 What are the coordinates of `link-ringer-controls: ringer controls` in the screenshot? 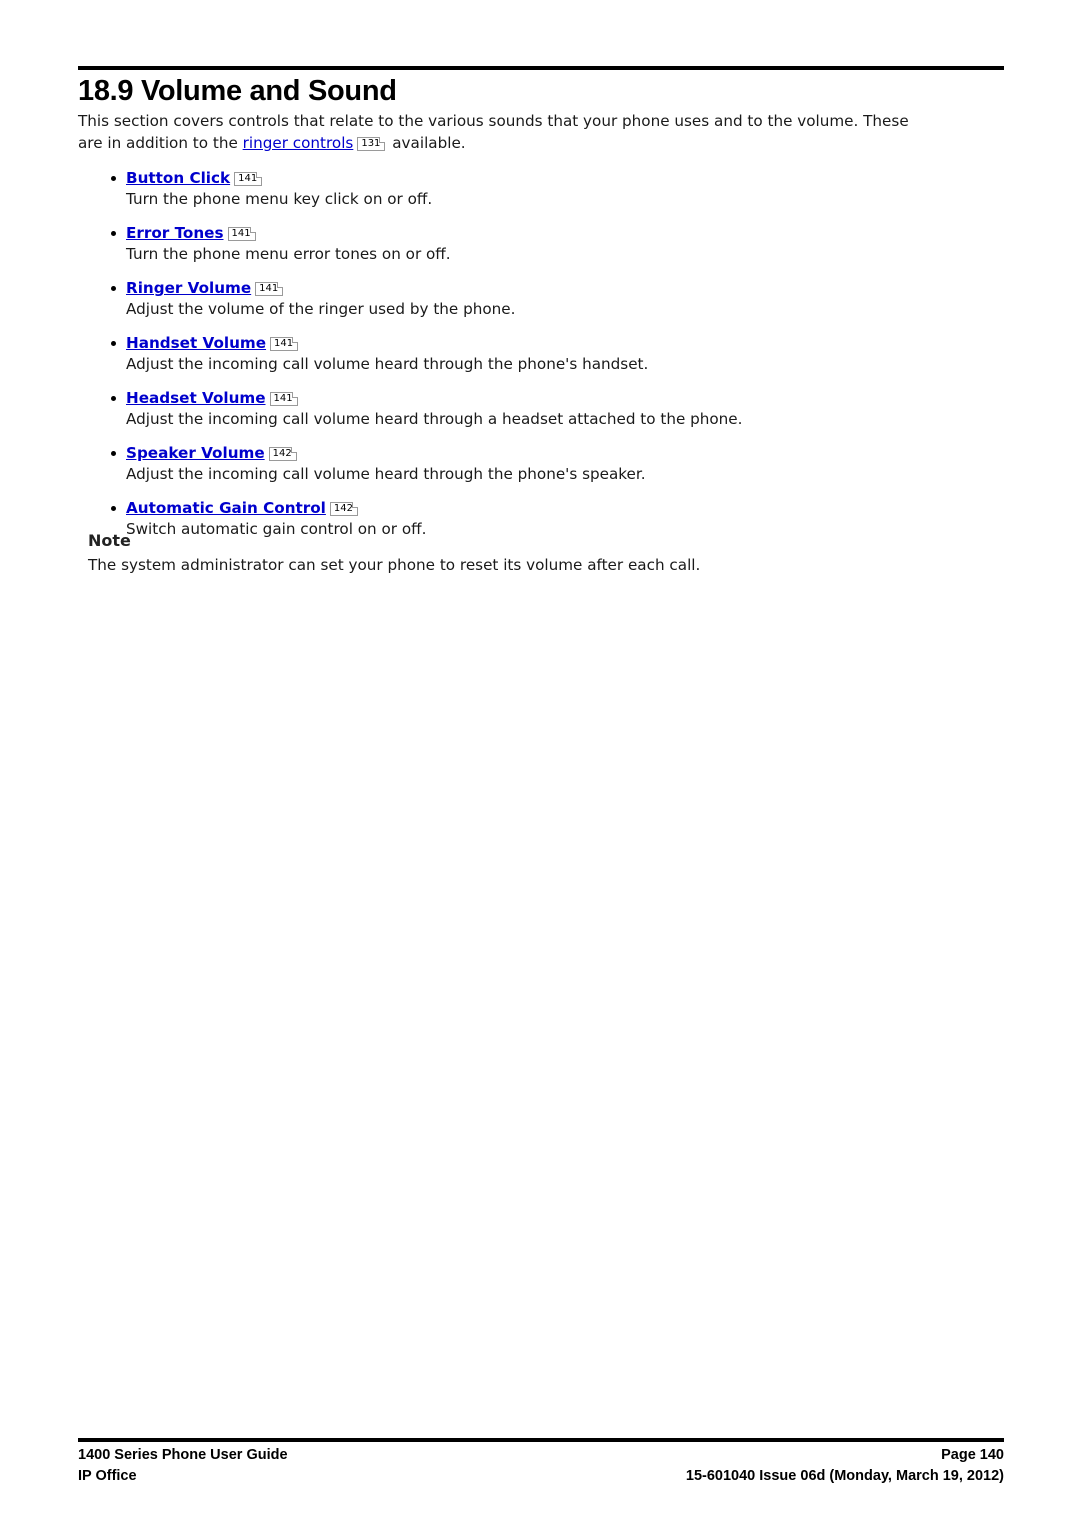 It's located at (298, 143).